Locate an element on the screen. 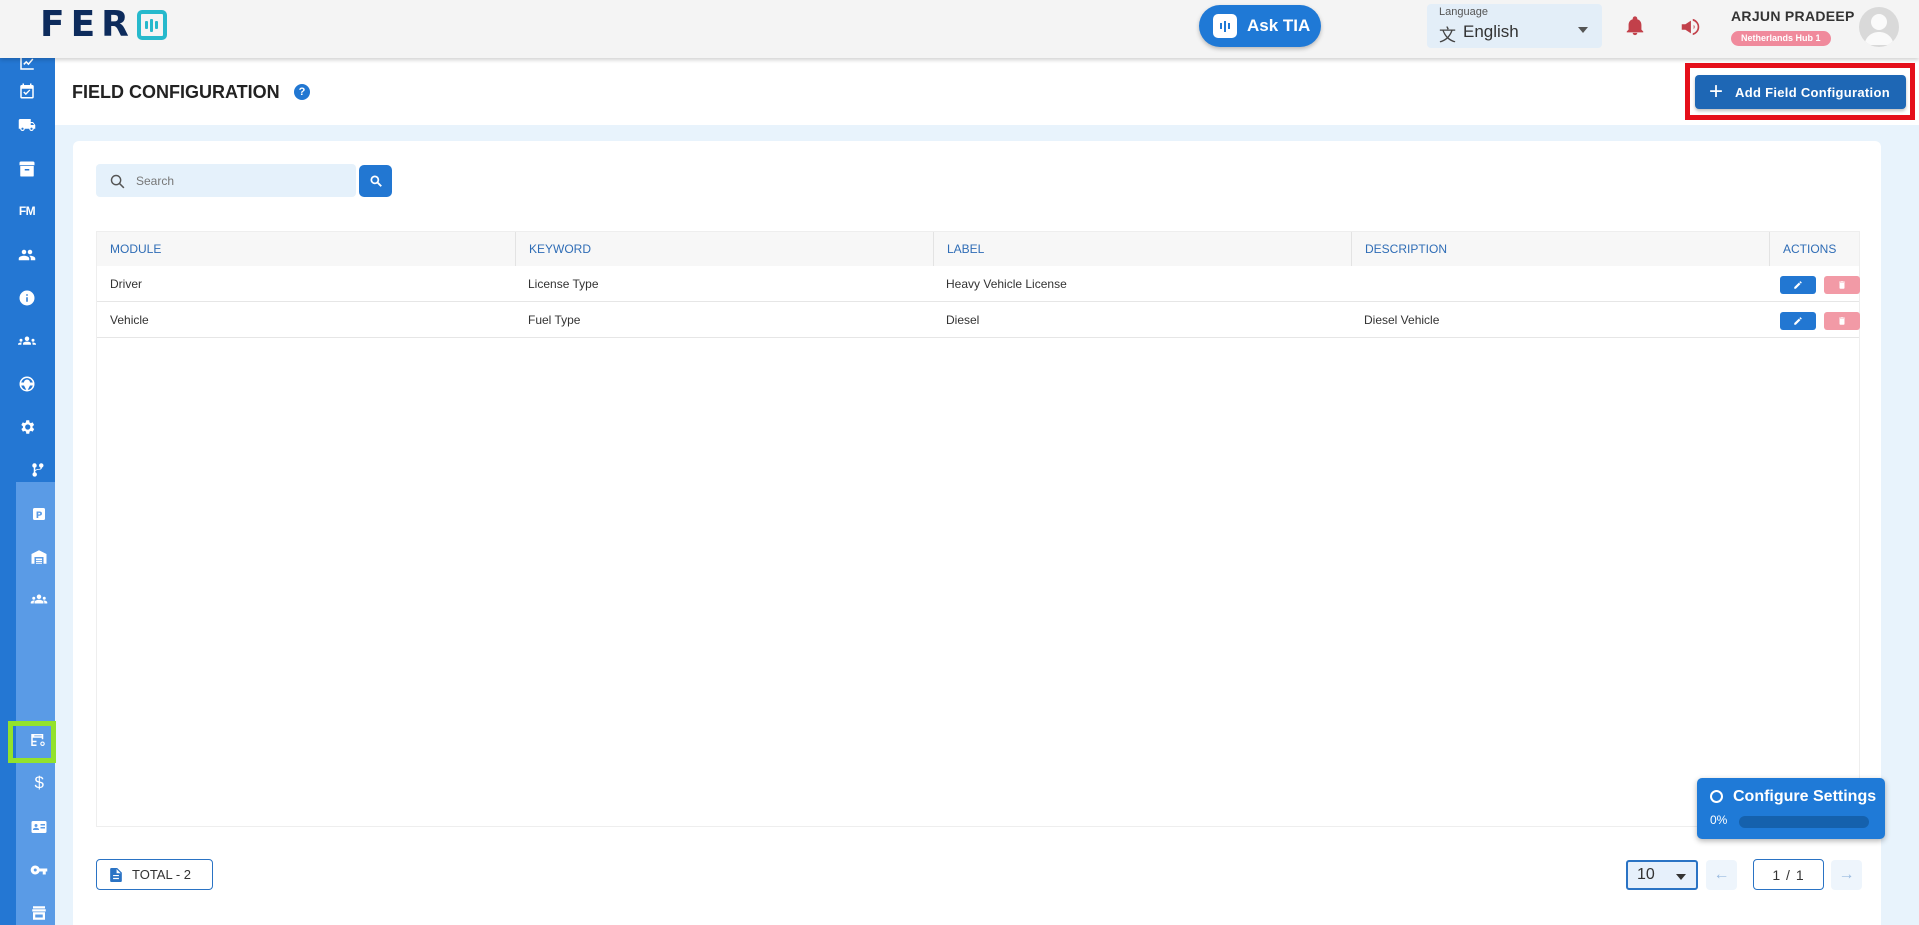 The height and width of the screenshot is (925, 1919). store-icon is located at coordinates (39, 913).